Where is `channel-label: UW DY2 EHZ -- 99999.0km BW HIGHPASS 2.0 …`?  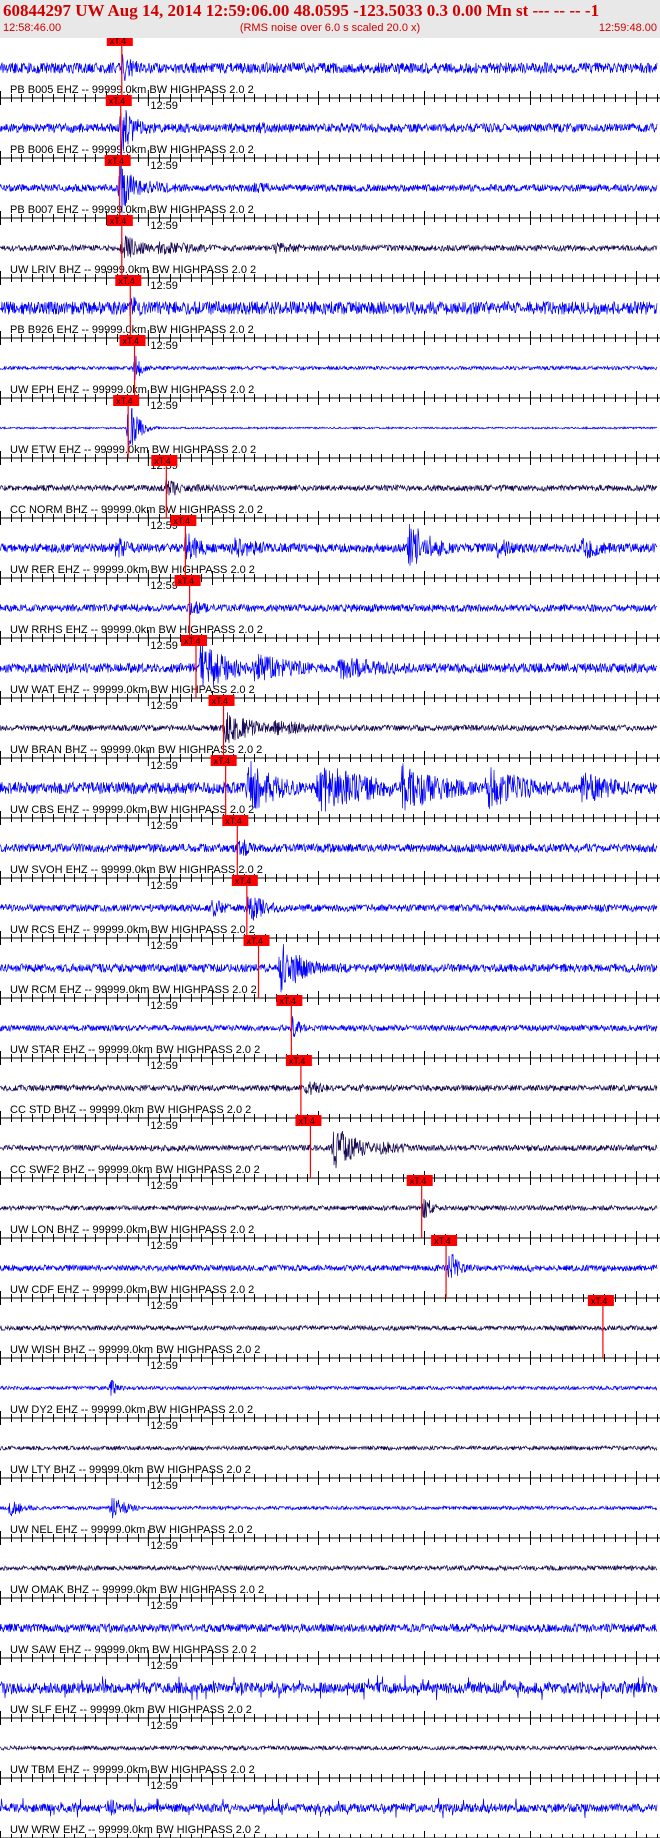
channel-label: UW DY2 EHZ -- 99999.0km BW HIGHPASS 2.0 … is located at coordinates (131, 1410).